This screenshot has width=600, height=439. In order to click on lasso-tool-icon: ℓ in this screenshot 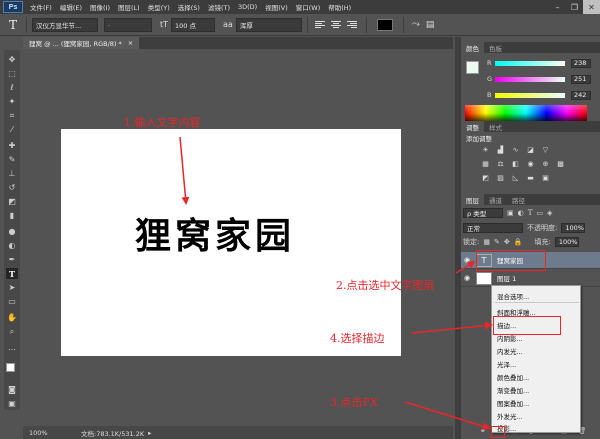, I will do `click(12, 87)`.